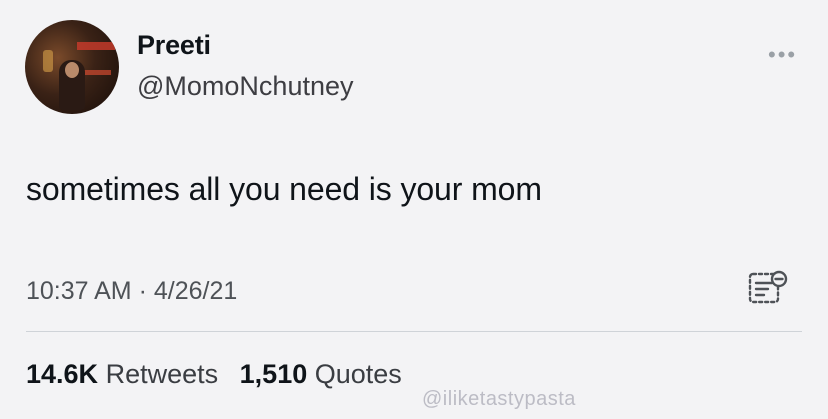  What do you see at coordinates (273, 374) in the screenshot?
I see `quotes-count: 1,510` at bounding box center [273, 374].